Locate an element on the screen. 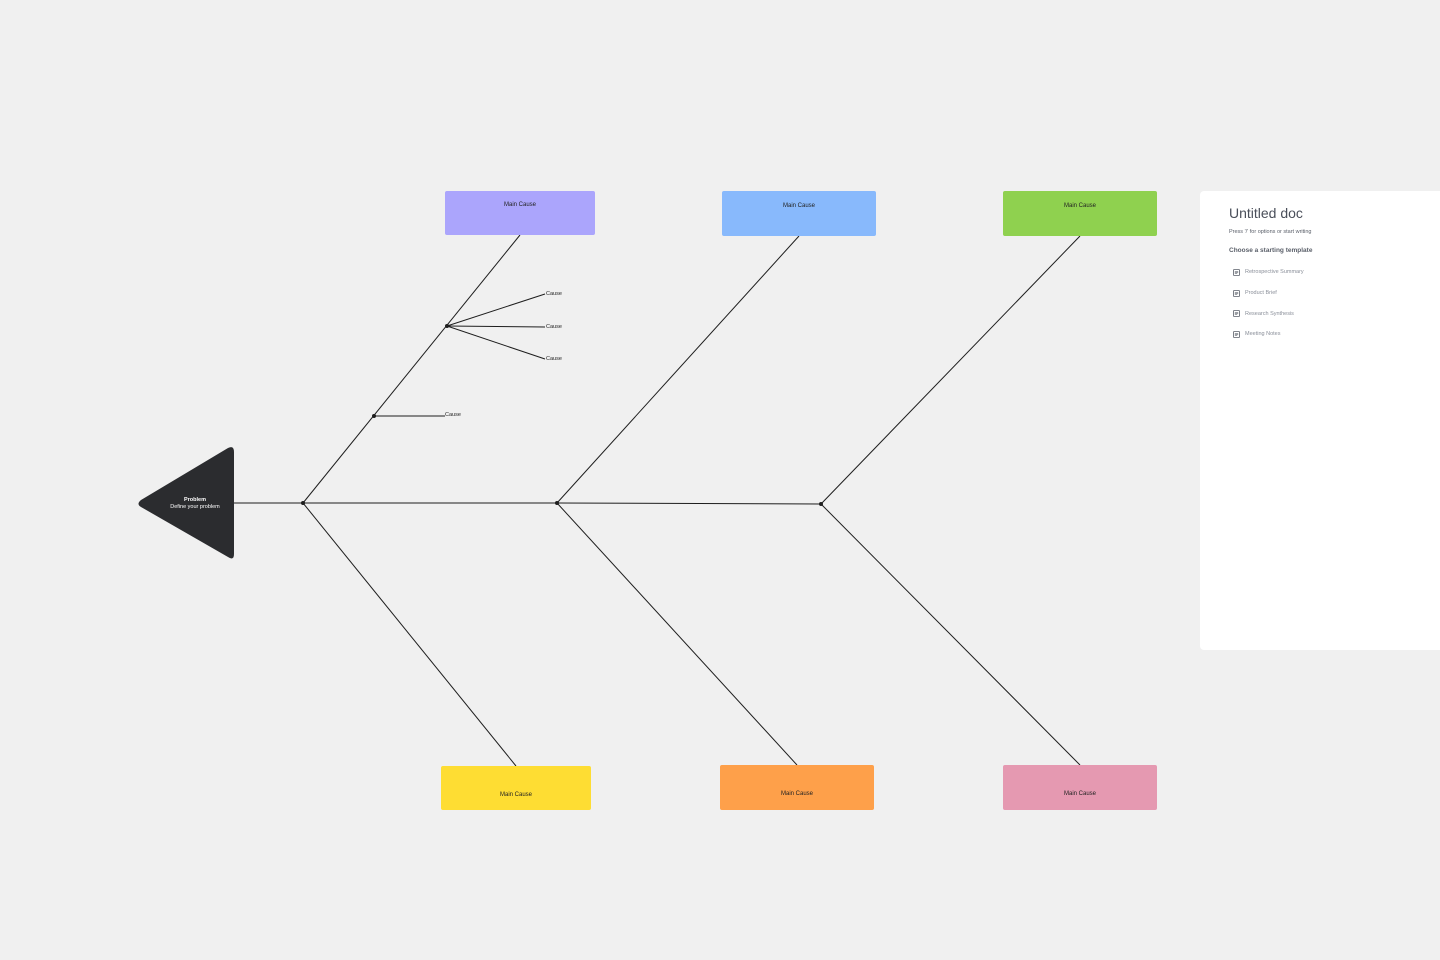 The width and height of the screenshot is (1440, 960). template-item: Research Synthesis is located at coordinates (1336, 313).